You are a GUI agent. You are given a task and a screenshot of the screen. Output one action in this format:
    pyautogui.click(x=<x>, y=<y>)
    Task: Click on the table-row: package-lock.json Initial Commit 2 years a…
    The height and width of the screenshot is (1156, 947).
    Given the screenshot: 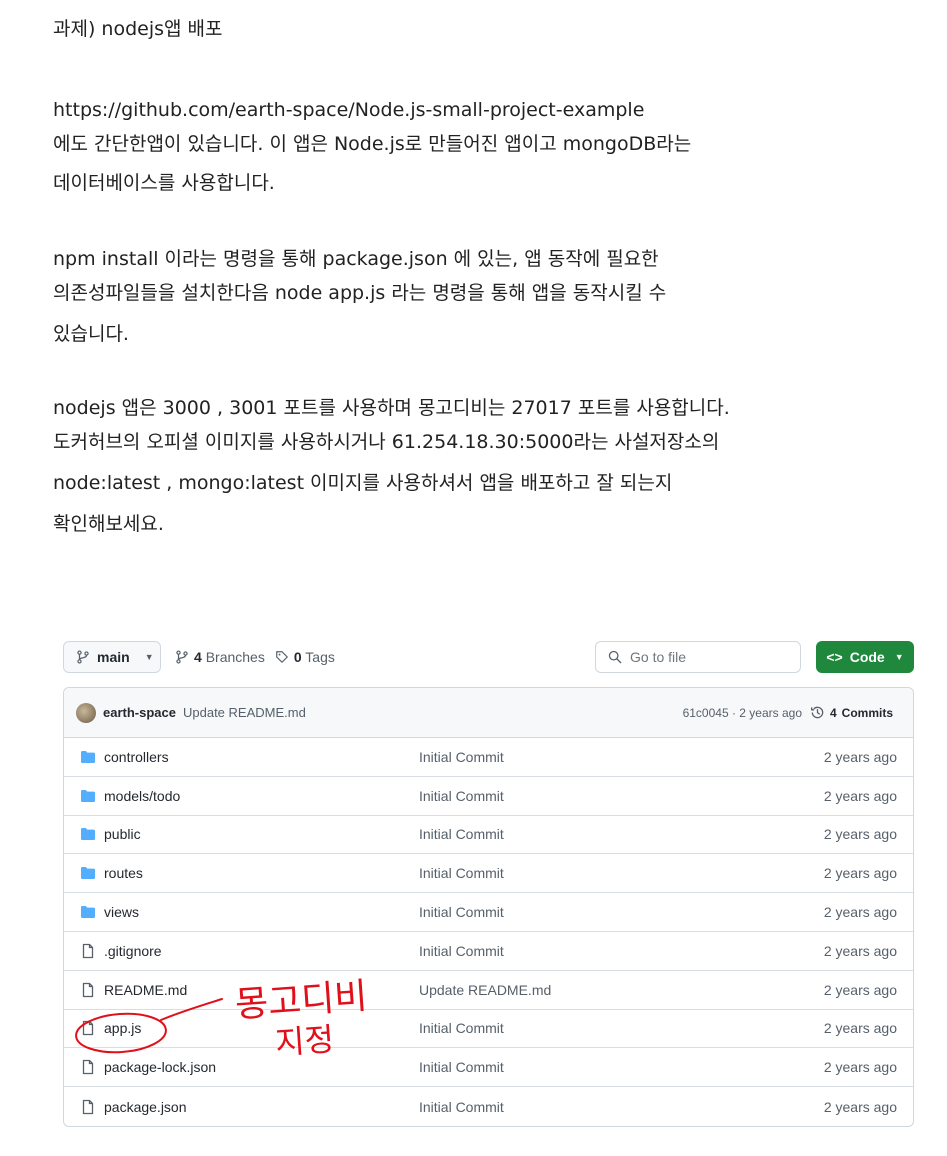 What is the action you would take?
    pyautogui.click(x=488, y=1068)
    